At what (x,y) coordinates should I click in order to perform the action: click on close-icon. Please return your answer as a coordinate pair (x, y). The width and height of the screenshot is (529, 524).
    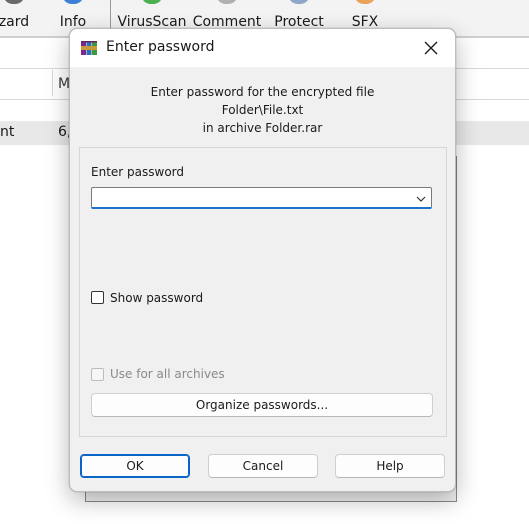
    Looking at the image, I should click on (431, 48).